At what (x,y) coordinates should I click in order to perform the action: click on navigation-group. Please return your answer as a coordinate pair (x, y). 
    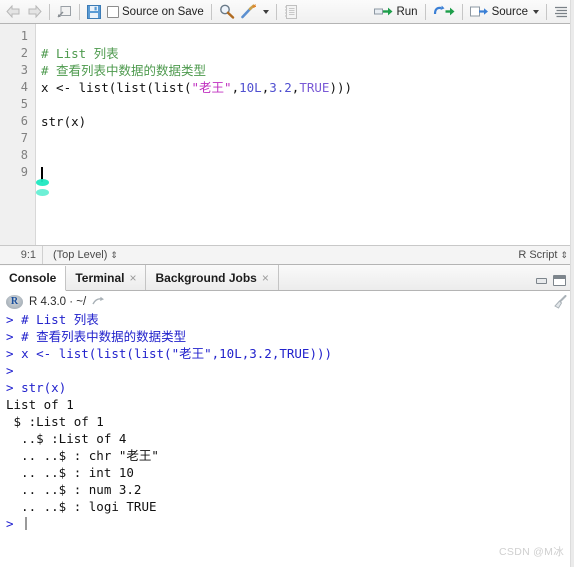
    Looking at the image, I should click on (24, 12).